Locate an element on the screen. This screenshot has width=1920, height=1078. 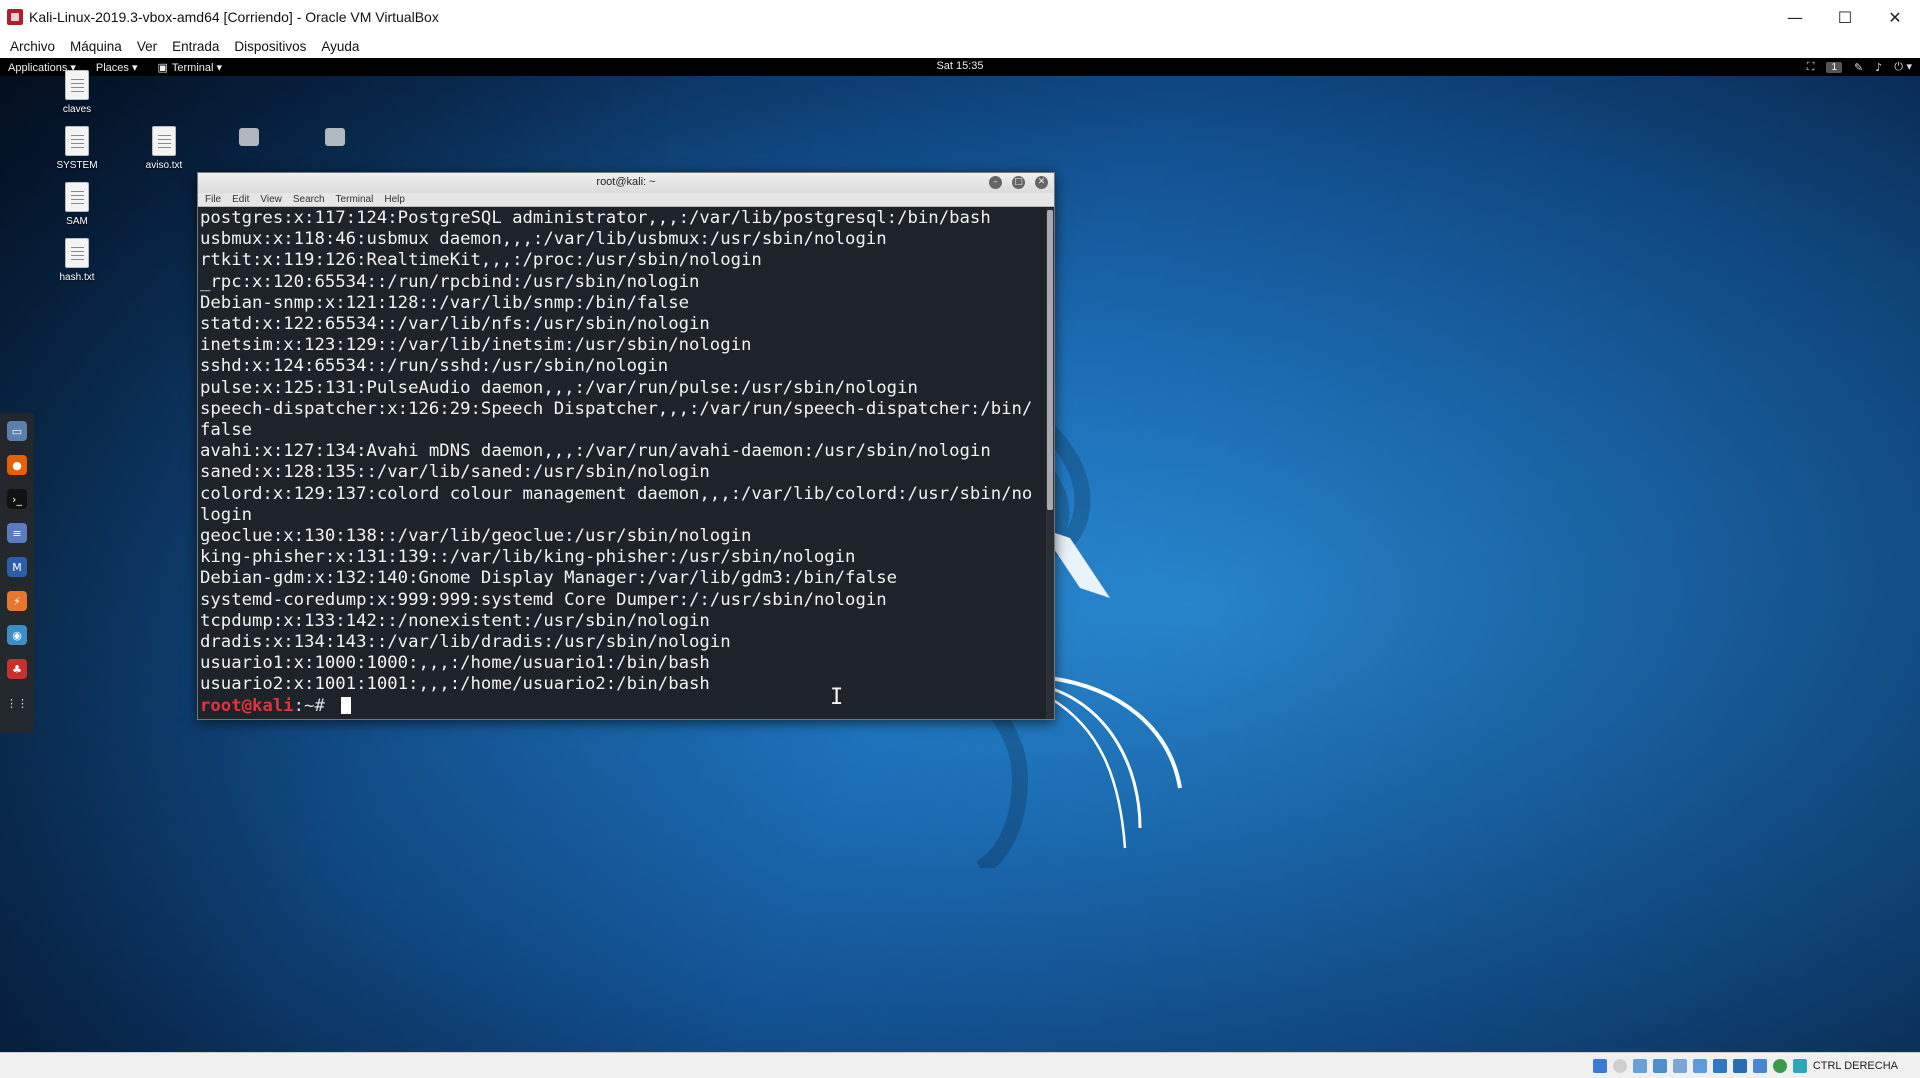
desktop-file-label: SAM is located at coordinates (77, 221).